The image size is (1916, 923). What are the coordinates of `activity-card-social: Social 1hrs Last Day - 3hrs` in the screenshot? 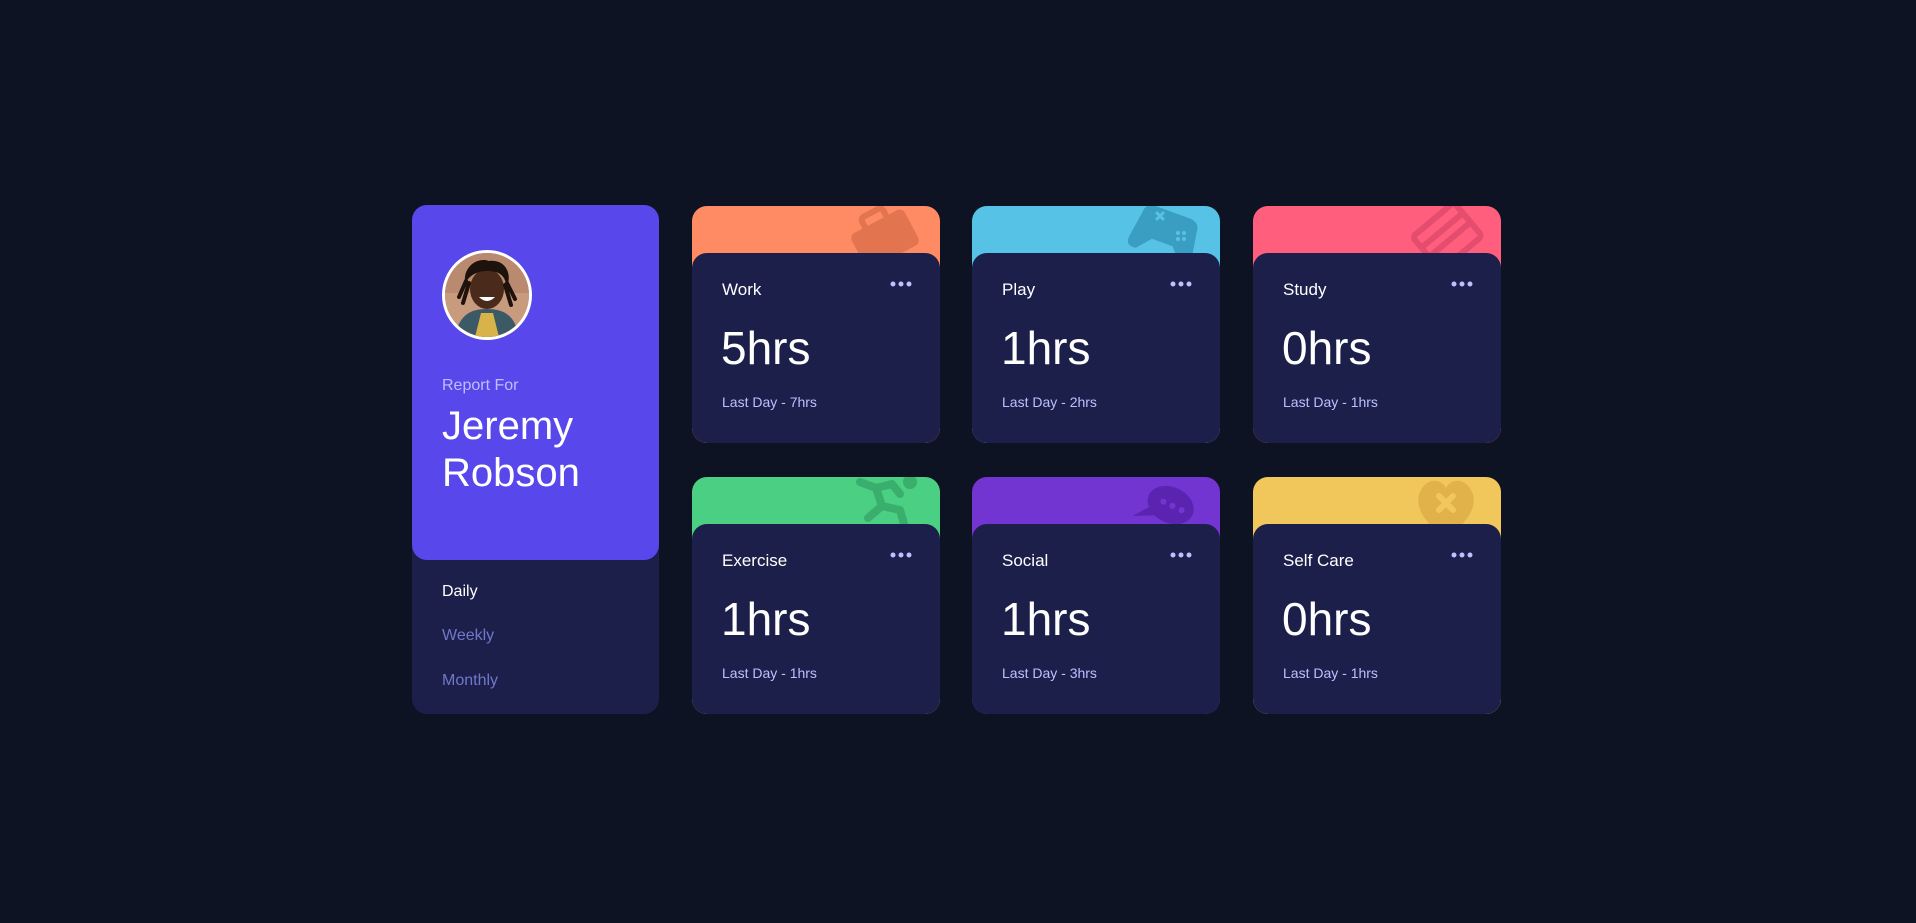 It's located at (1096, 595).